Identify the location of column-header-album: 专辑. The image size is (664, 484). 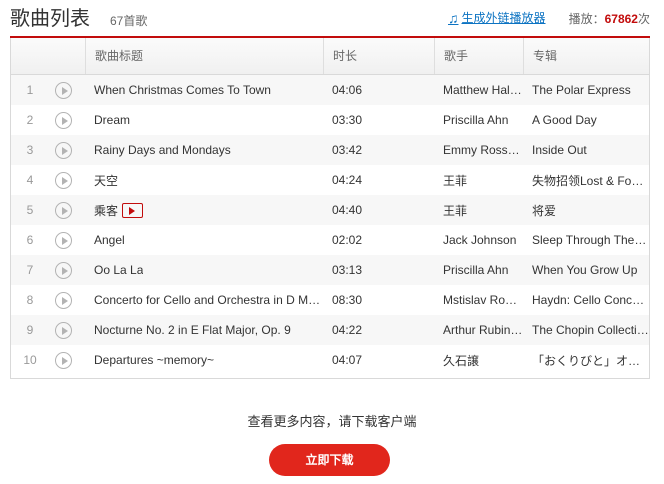
(586, 56).